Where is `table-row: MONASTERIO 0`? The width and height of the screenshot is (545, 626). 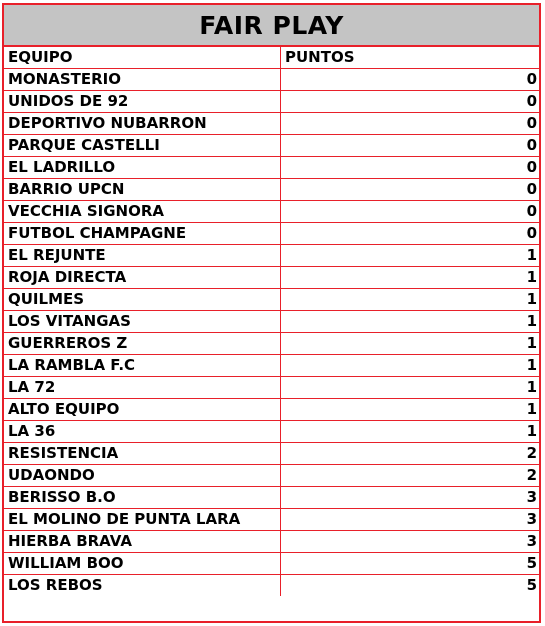
table-row: MONASTERIO 0 is located at coordinates (271, 79).